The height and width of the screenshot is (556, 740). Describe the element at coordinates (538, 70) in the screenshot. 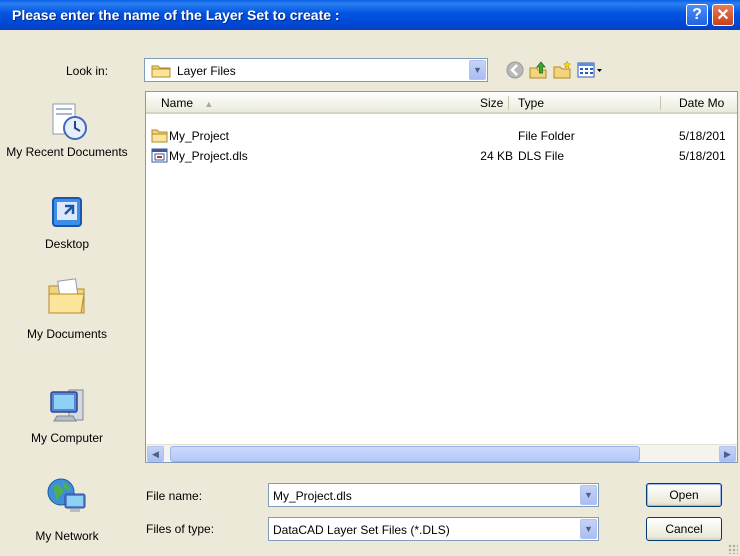

I see `up-folder-icon` at that location.